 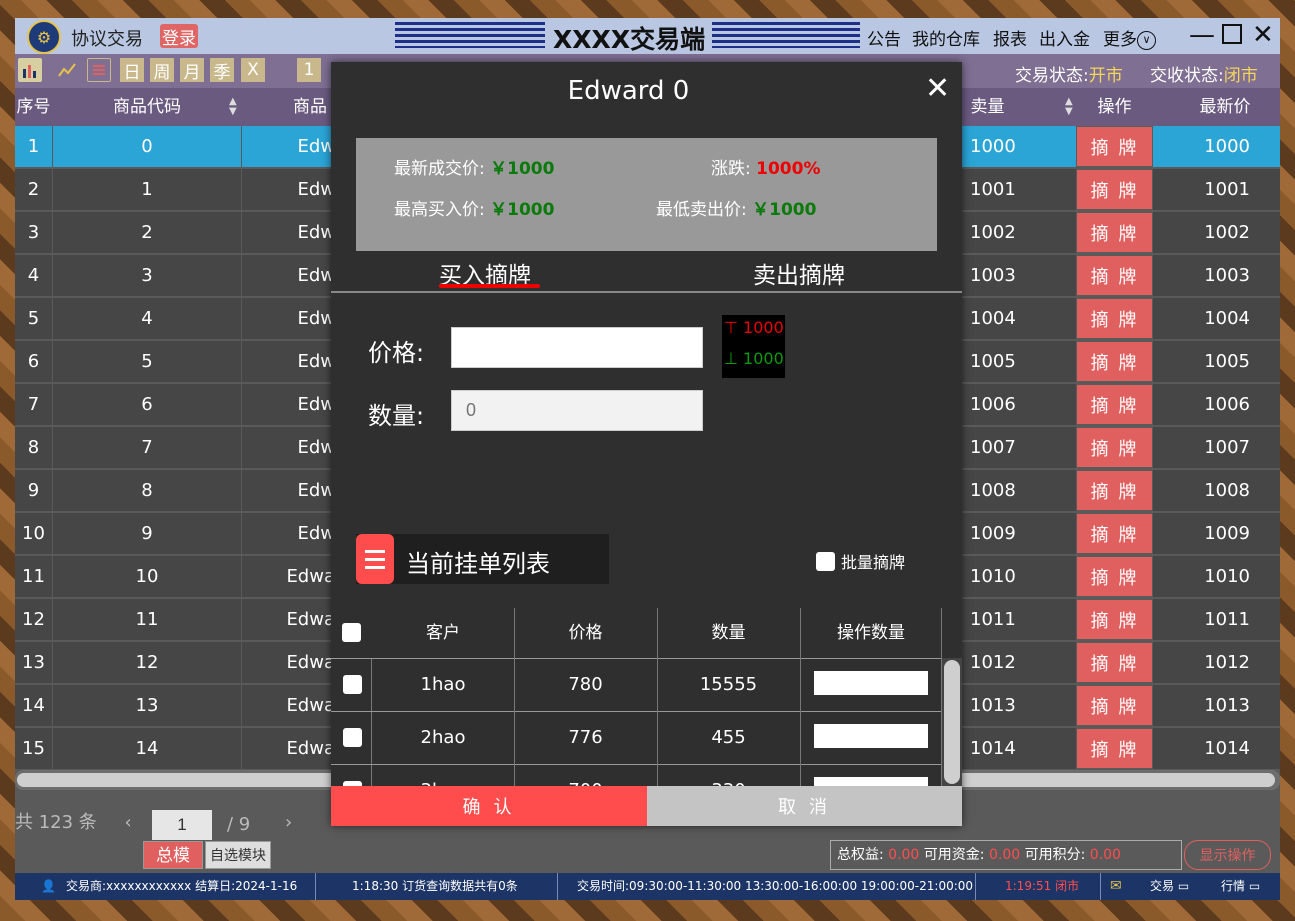 What do you see at coordinates (1216, 705) in the screenshot?
I see `cell-last-price: 1013` at bounding box center [1216, 705].